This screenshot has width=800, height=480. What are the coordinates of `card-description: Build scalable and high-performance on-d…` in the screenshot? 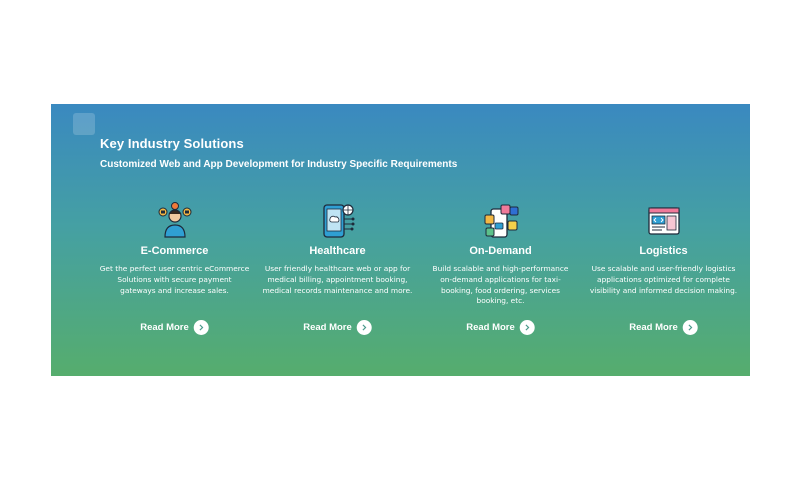 It's located at (500, 285).